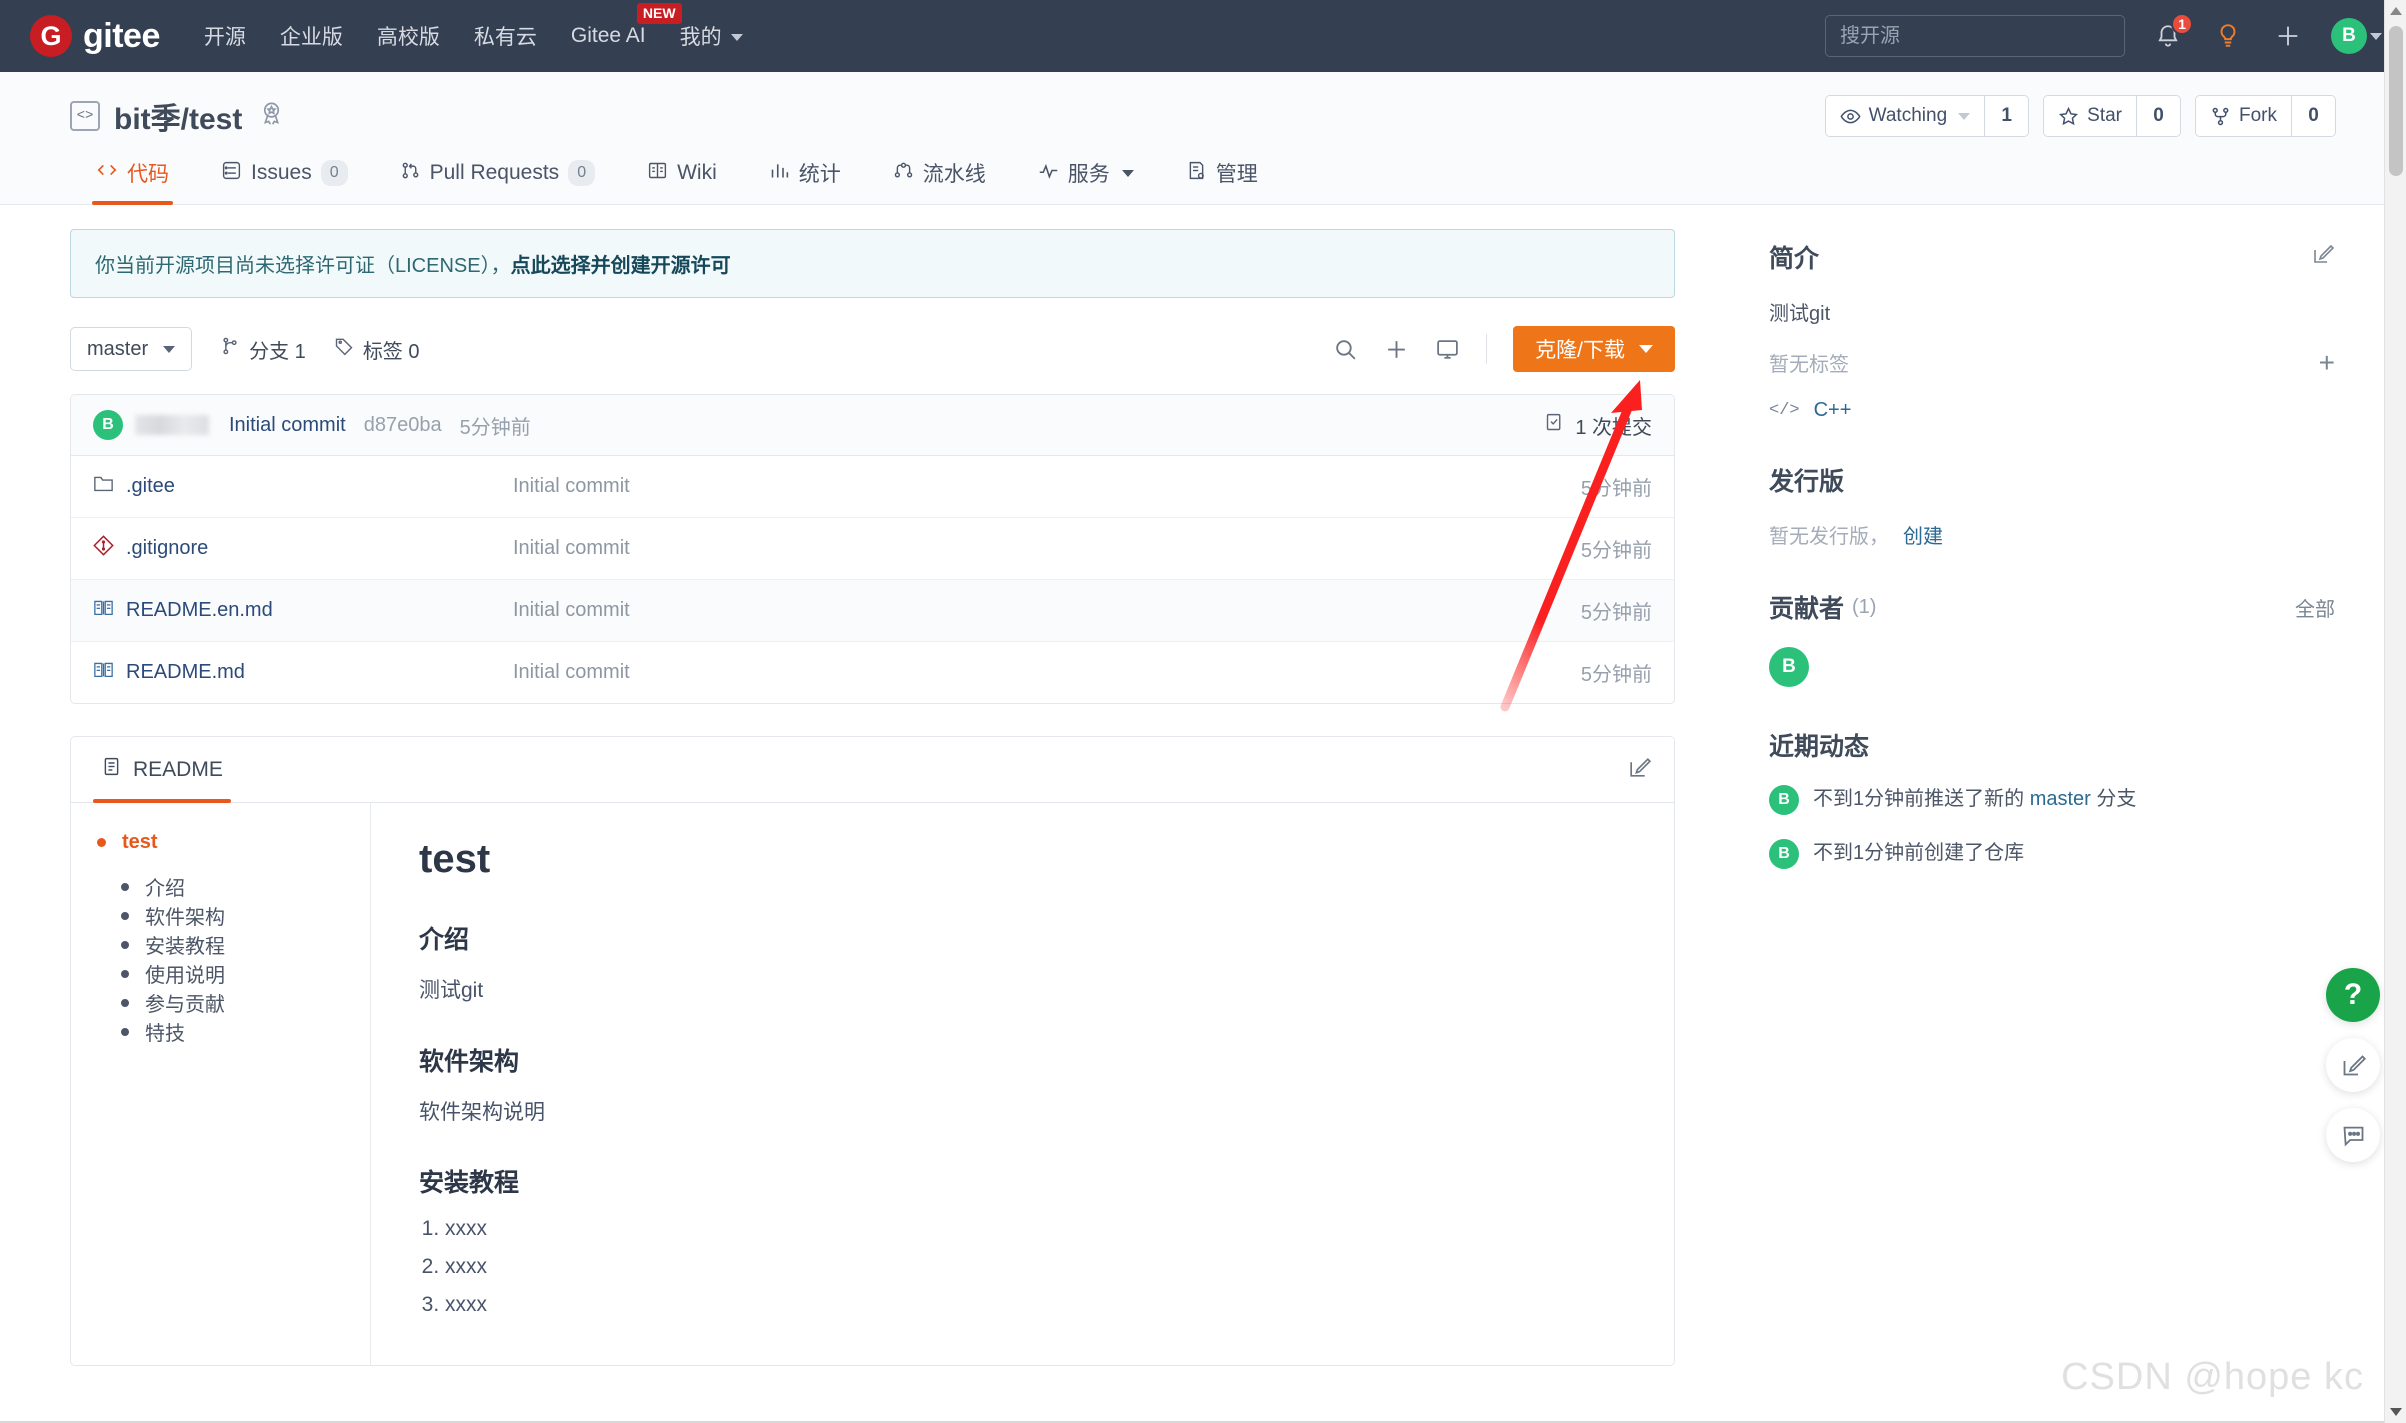 The height and width of the screenshot is (1423, 2406). What do you see at coordinates (245, 973) in the screenshot?
I see `toc-item-usage: 使用说明` at bounding box center [245, 973].